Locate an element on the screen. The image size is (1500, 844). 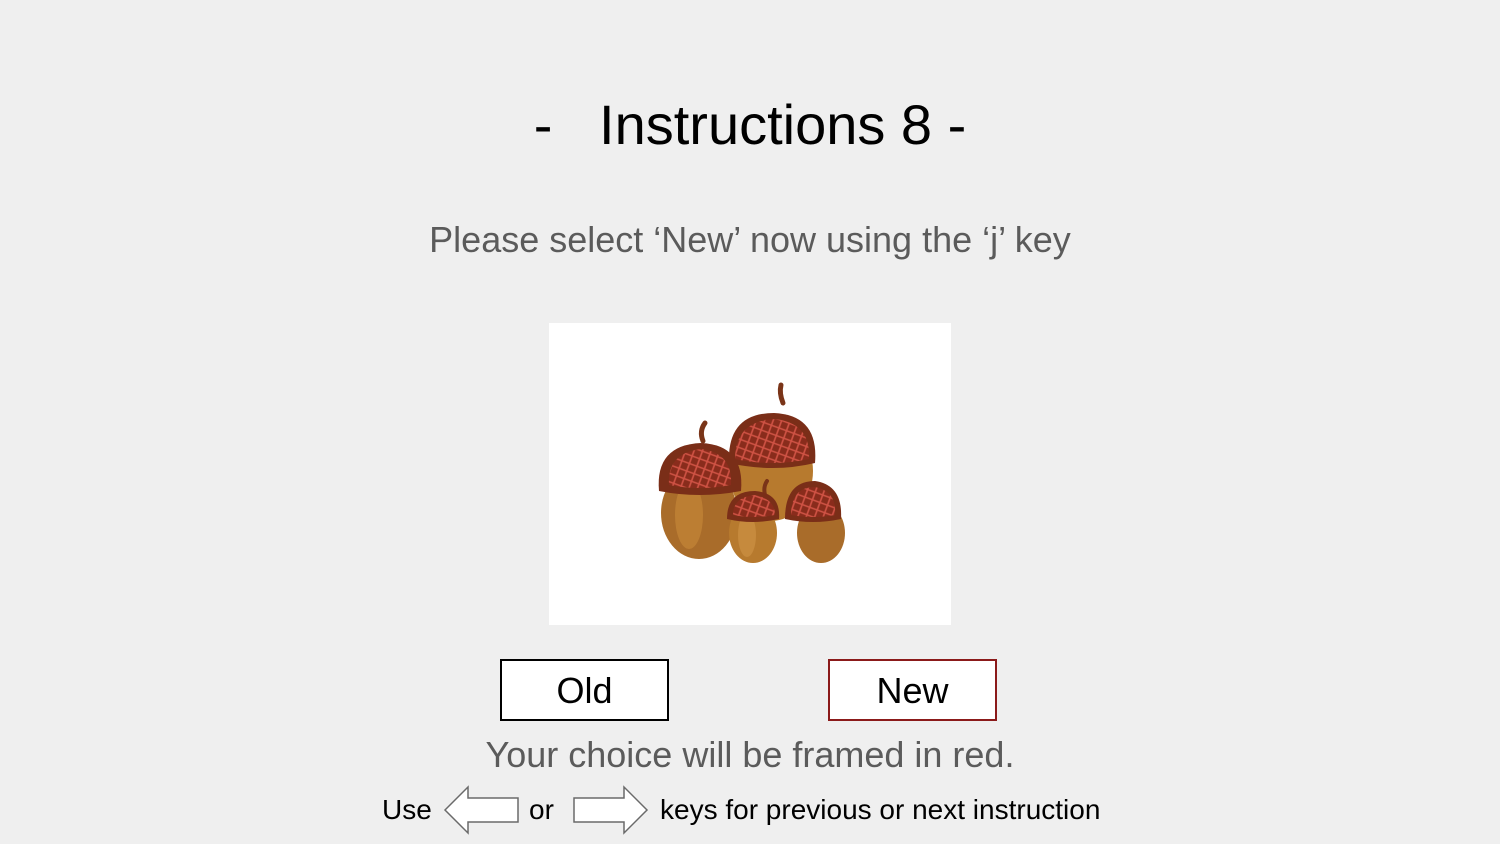
nav-keys-label: keys for previous or next instruction is located at coordinates (880, 809).